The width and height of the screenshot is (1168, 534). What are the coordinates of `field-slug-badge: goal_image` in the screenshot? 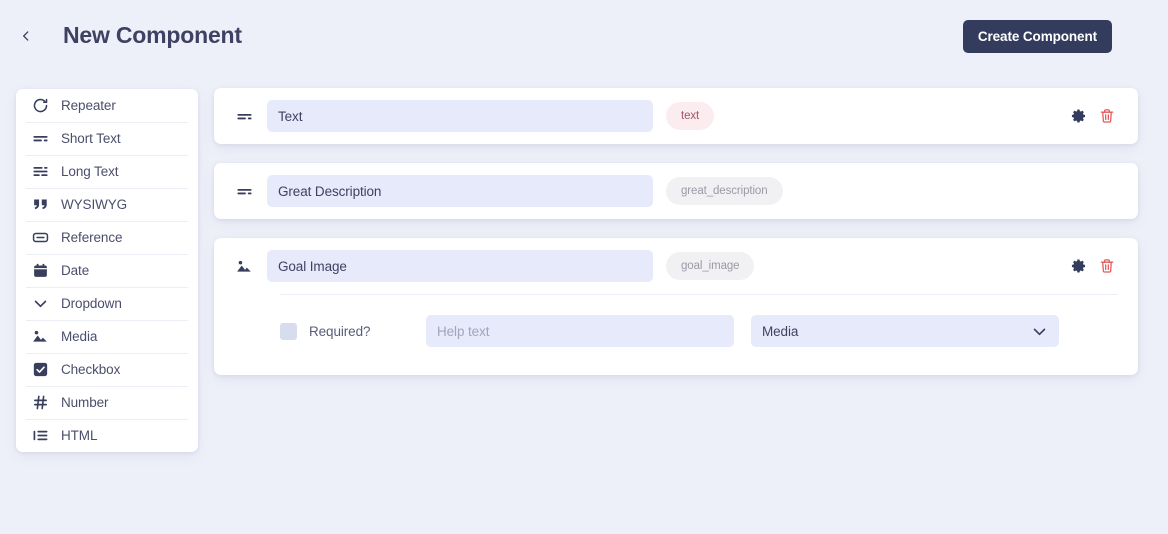 It's located at (710, 266).